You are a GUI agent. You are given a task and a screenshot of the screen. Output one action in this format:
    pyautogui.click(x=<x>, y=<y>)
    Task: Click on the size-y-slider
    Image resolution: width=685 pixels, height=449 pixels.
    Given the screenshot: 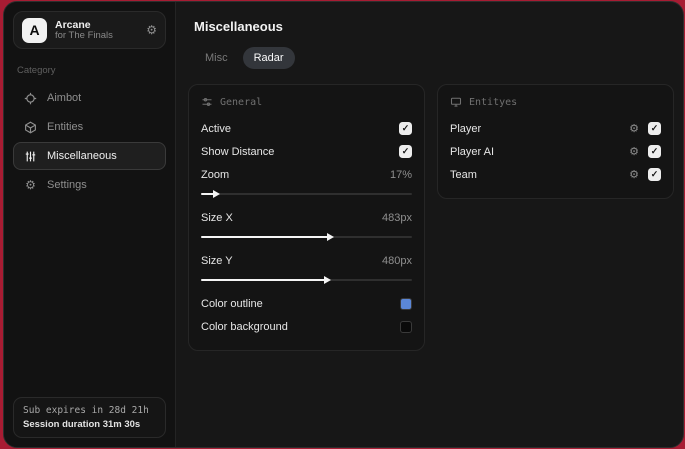 What is the action you would take?
    pyautogui.click(x=306, y=280)
    